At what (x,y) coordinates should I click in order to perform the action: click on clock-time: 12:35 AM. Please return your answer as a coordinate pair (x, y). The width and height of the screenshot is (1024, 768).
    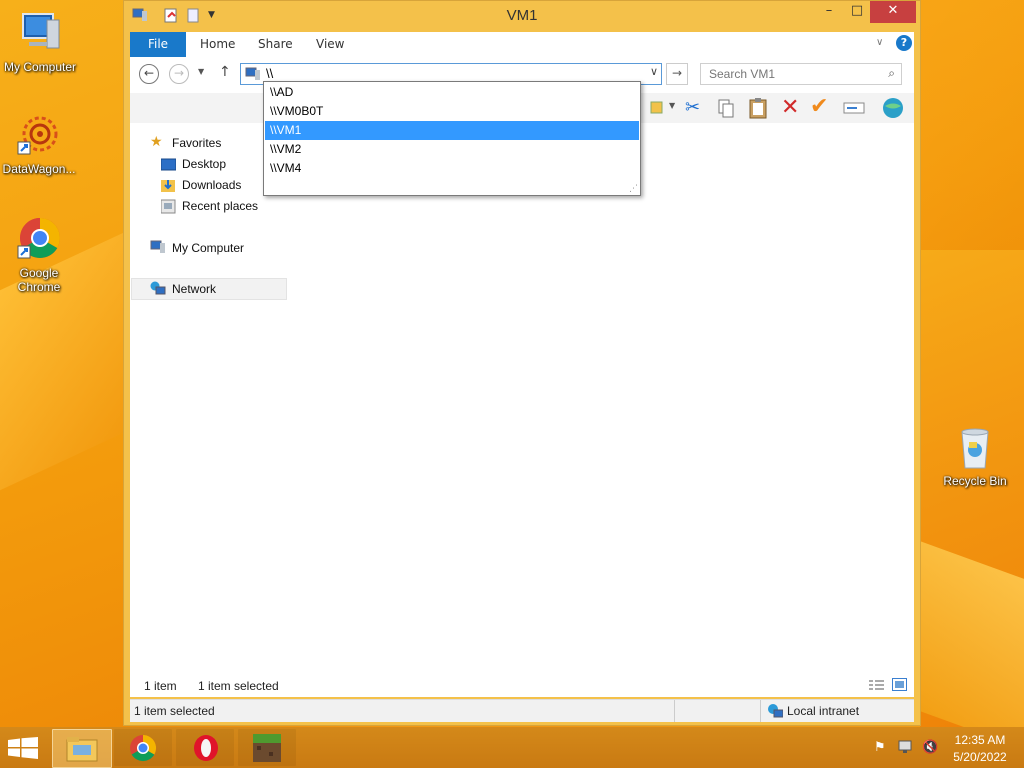
    Looking at the image, I should click on (980, 740).